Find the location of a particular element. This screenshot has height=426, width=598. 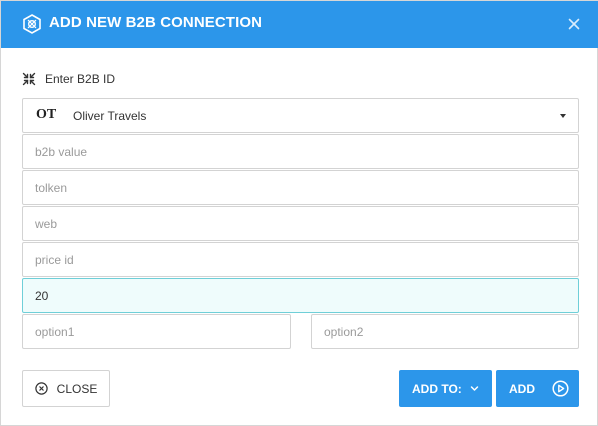

option1-input is located at coordinates (156, 331).